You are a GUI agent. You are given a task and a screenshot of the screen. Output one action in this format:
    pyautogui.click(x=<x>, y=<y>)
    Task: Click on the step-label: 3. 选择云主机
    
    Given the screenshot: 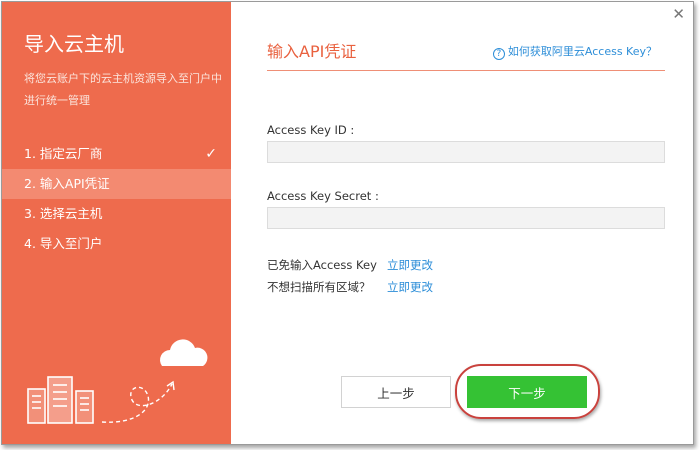 What is the action you would take?
    pyautogui.click(x=63, y=213)
    